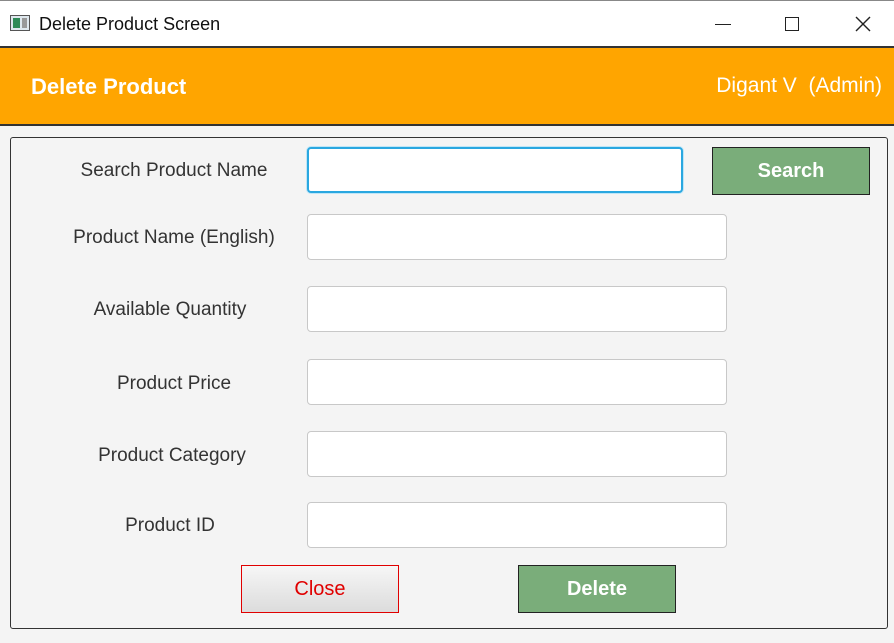  Describe the element at coordinates (799, 85) in the screenshot. I see `user-label: Digant V (Admin)` at that location.